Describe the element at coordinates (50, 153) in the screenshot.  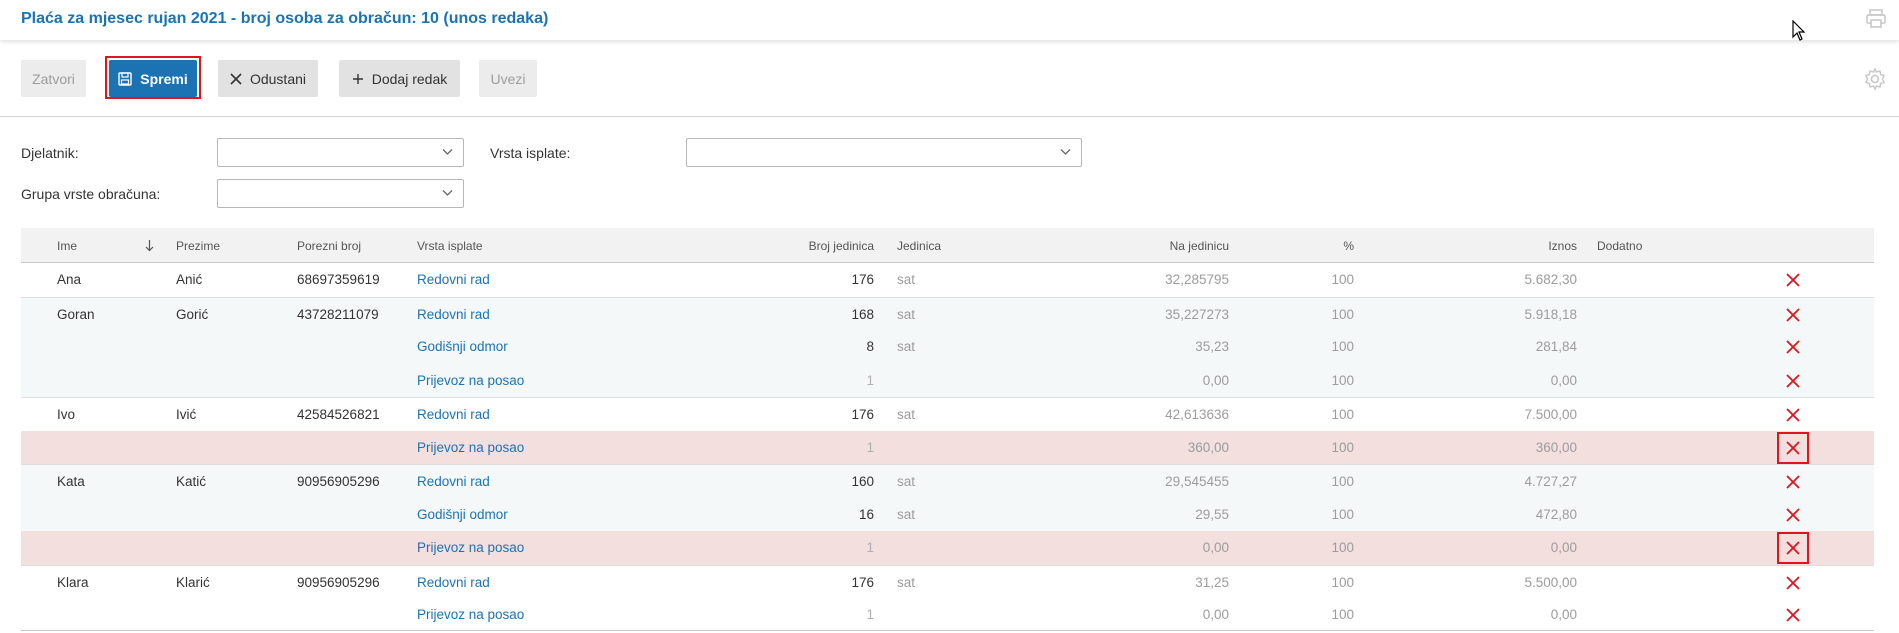
I see `employee-filter-label: Djelatnik:` at that location.